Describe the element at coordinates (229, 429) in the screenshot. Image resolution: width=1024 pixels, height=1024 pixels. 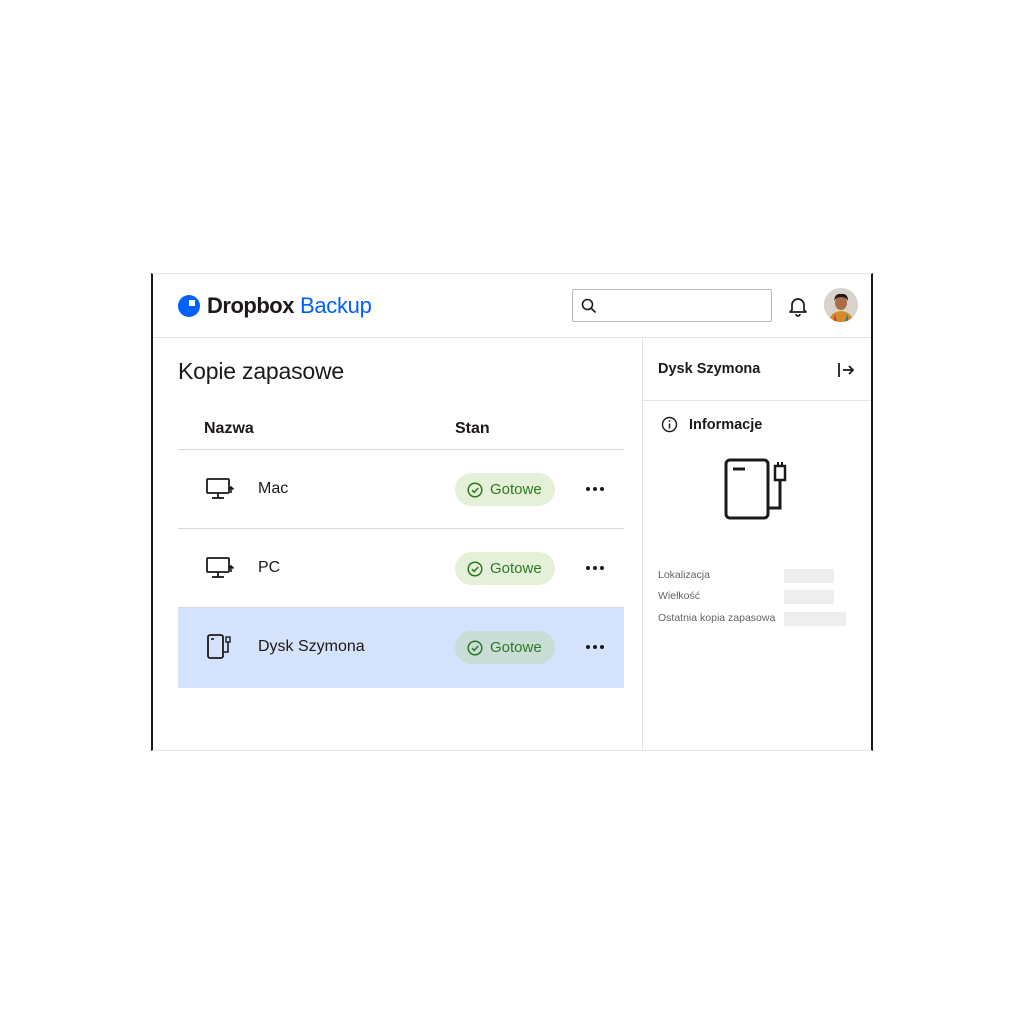
I see `column-header-name: Nazwa` at that location.